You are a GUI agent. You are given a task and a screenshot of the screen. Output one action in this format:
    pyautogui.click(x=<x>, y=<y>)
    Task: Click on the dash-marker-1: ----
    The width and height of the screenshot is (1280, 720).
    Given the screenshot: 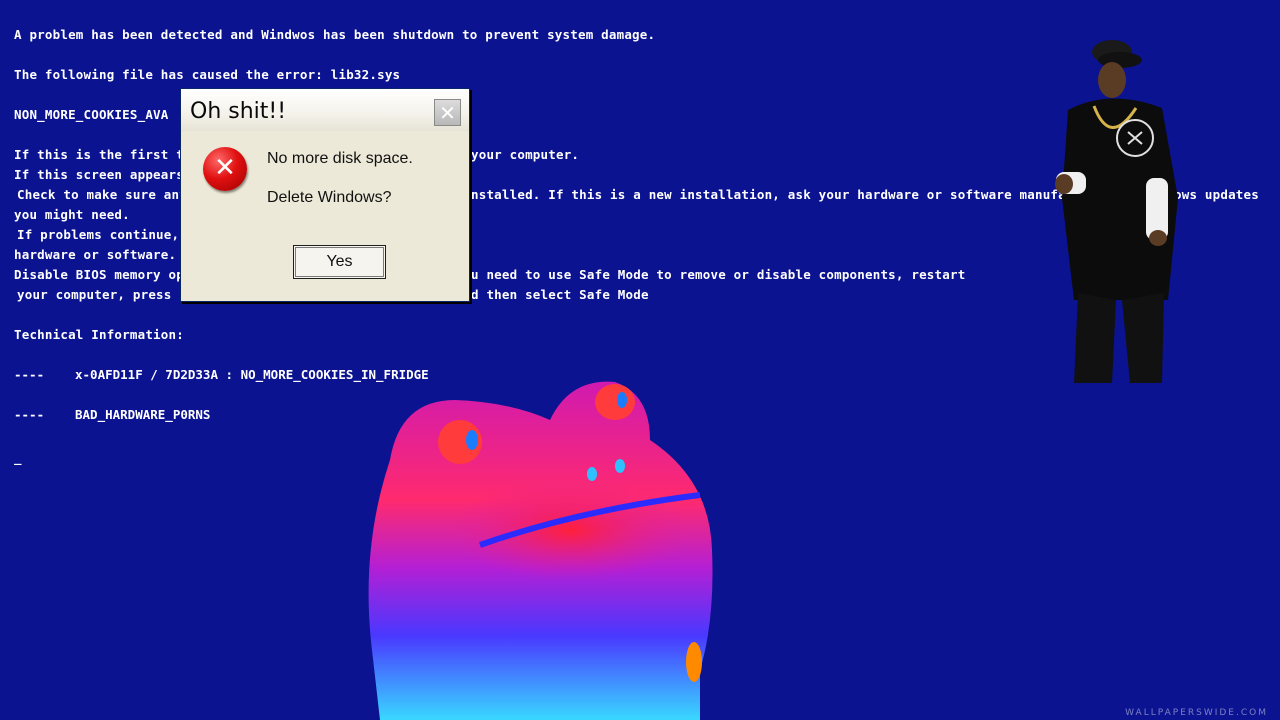 What is the action you would take?
    pyautogui.click(x=29, y=374)
    